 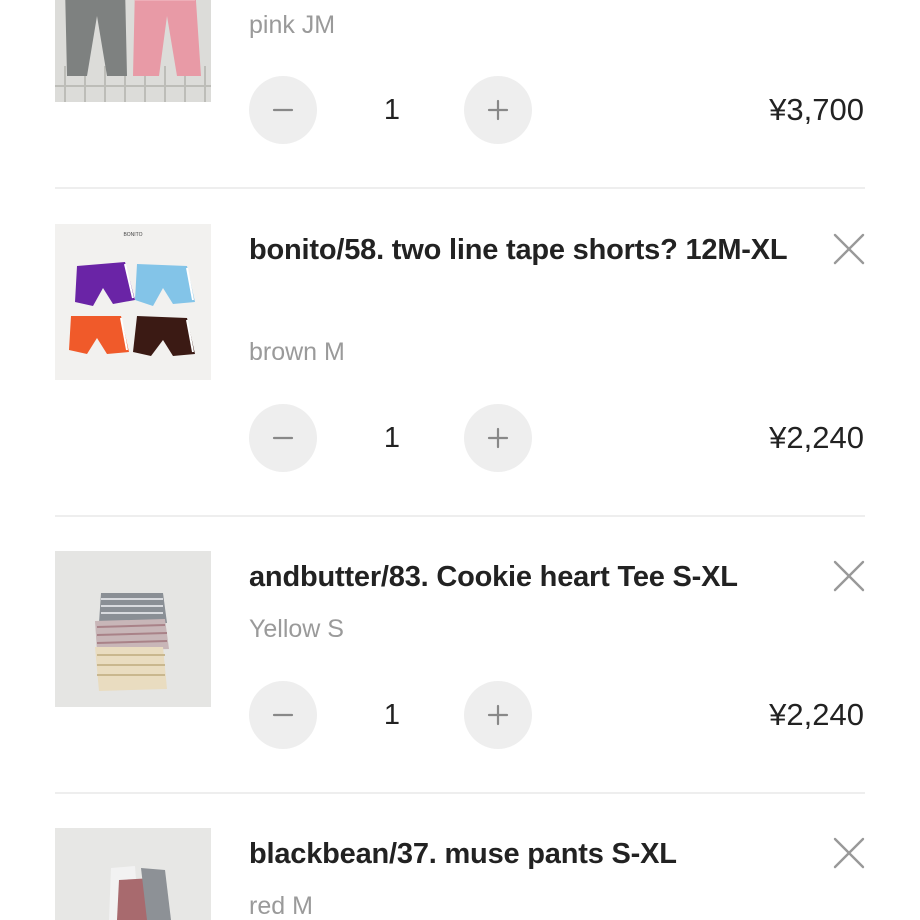 I want to click on product-thumbnail: BONITO, so click(x=133, y=302).